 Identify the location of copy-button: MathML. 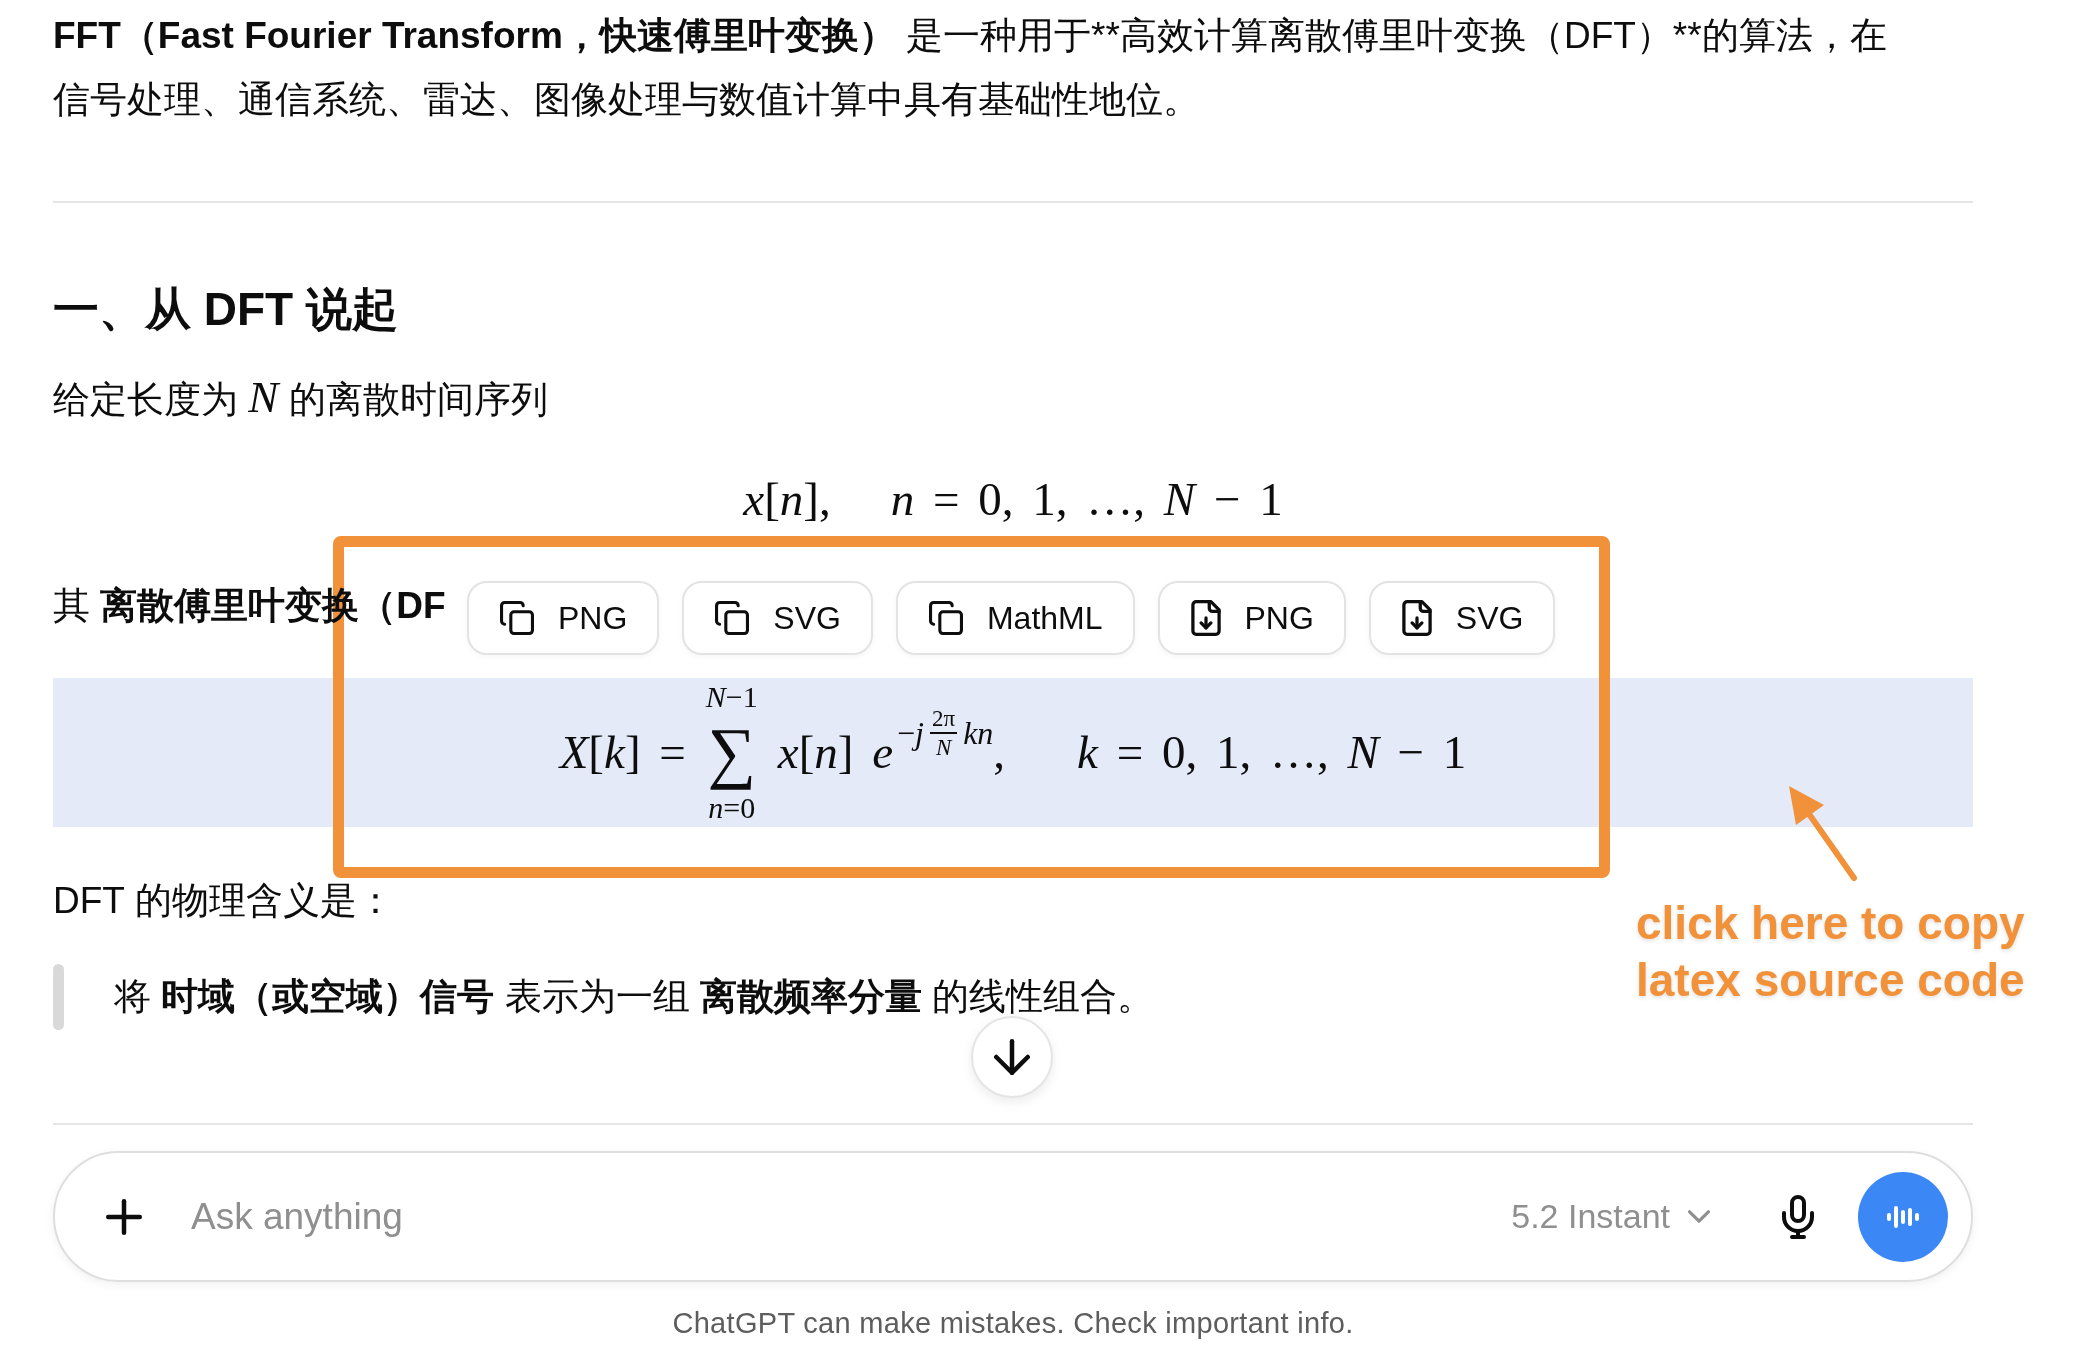
(1015, 618).